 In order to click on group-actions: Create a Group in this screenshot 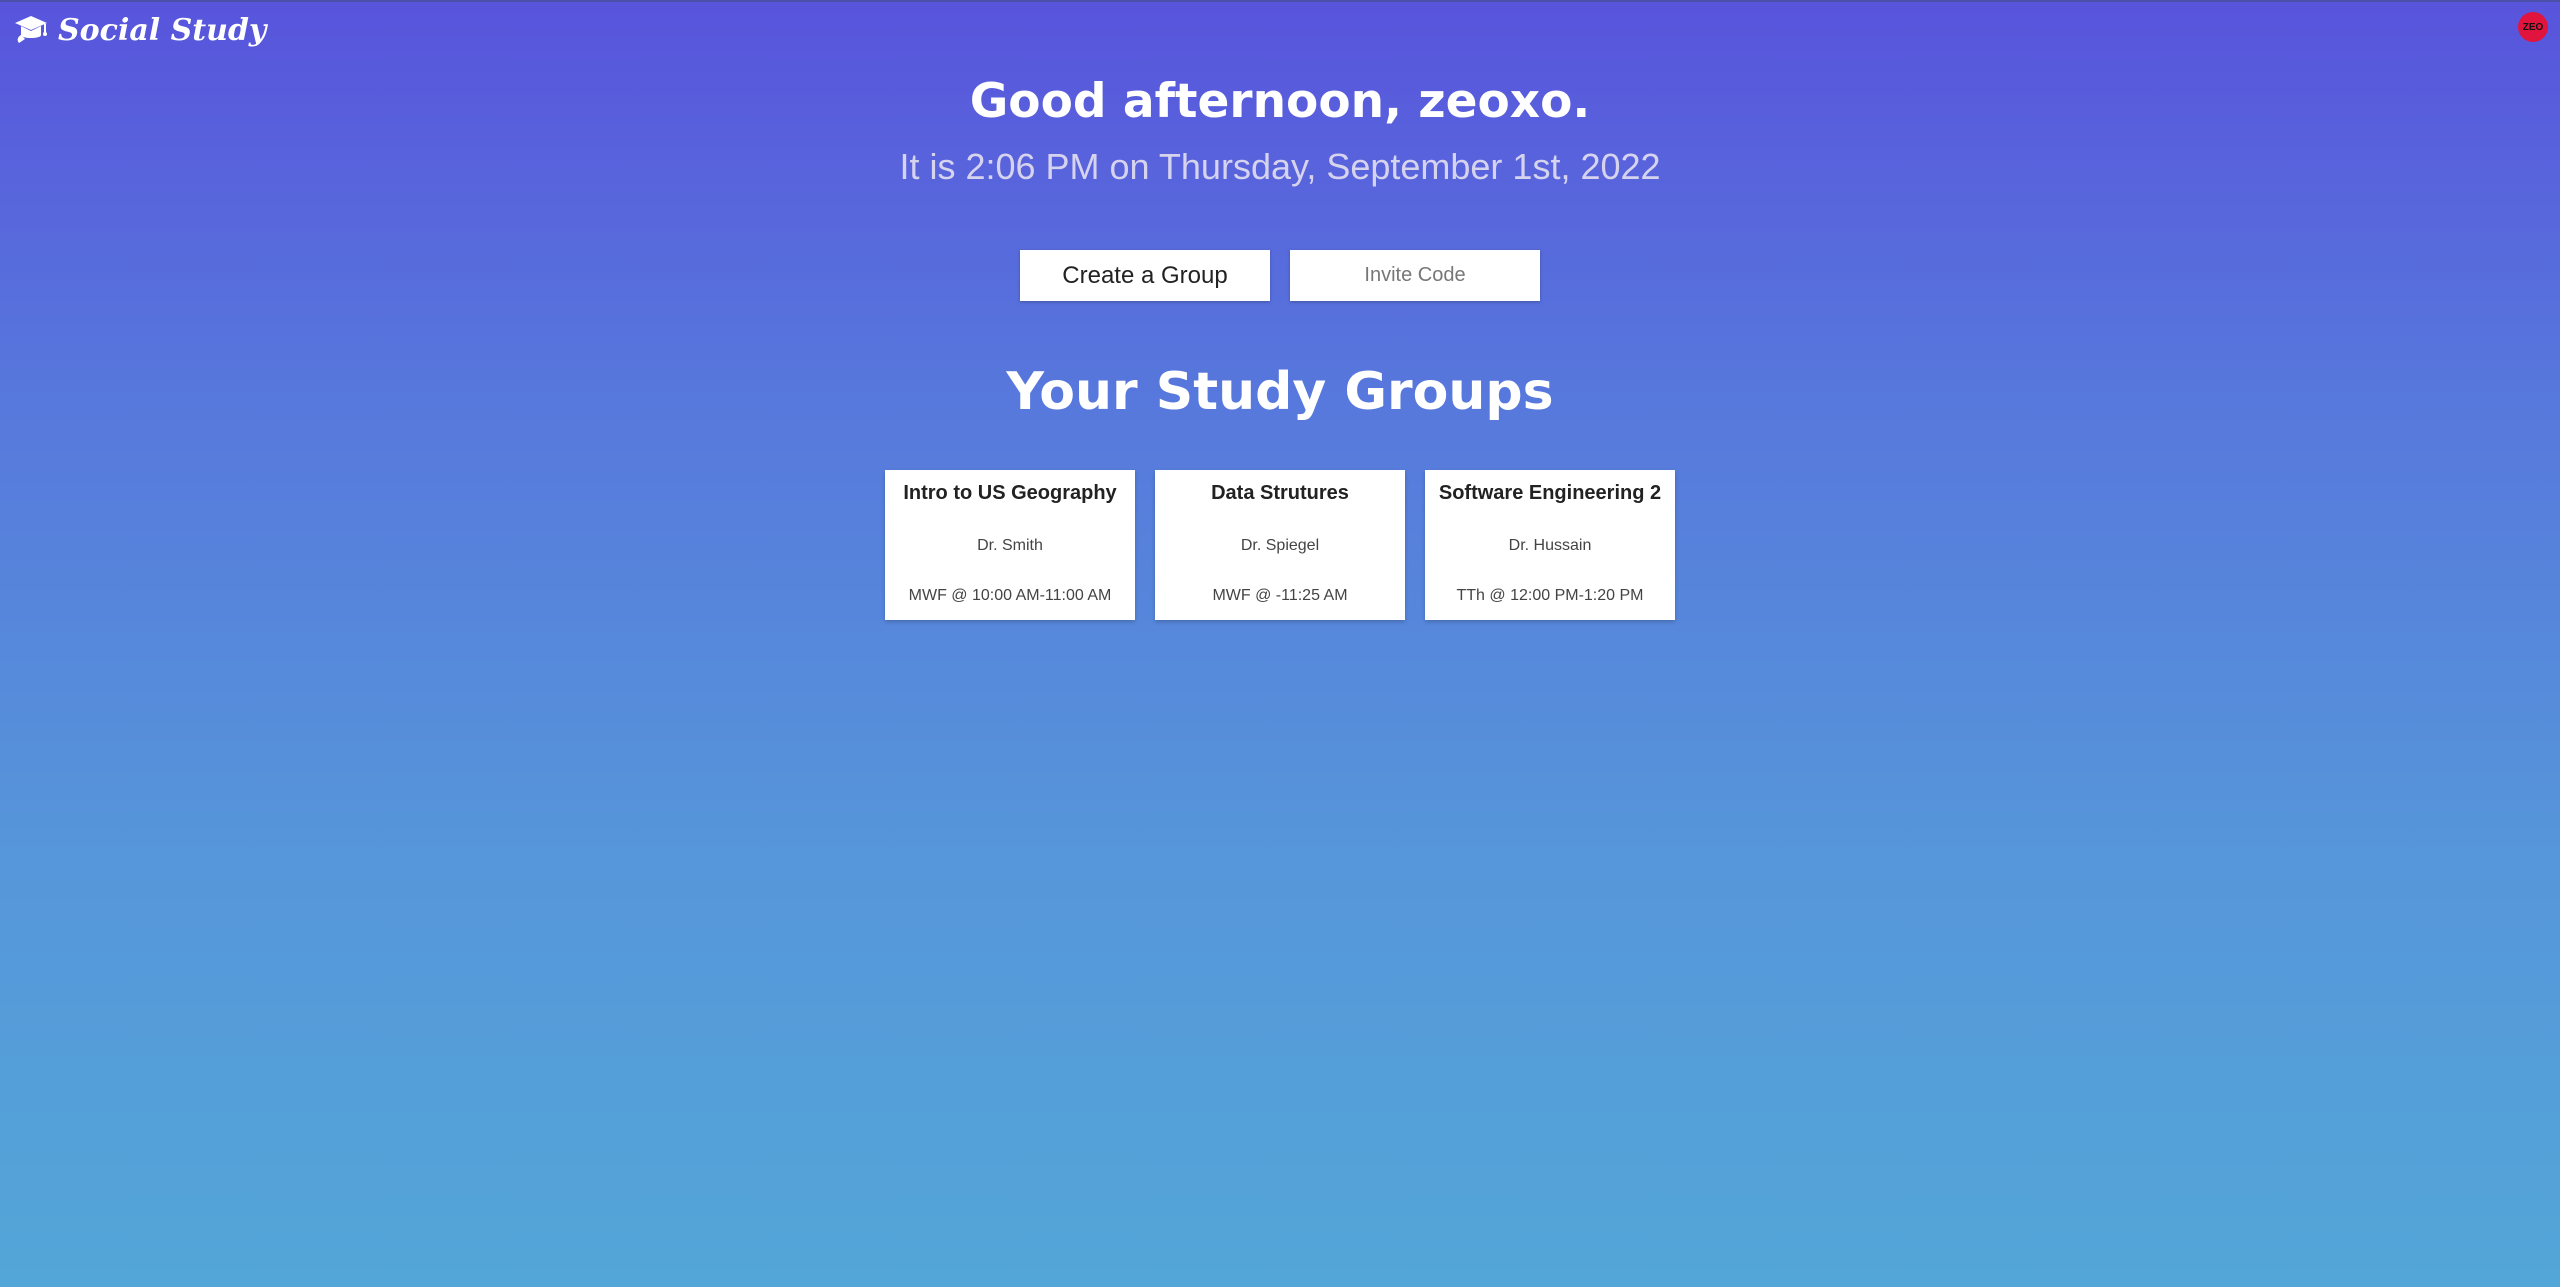, I will do `click(1280, 275)`.